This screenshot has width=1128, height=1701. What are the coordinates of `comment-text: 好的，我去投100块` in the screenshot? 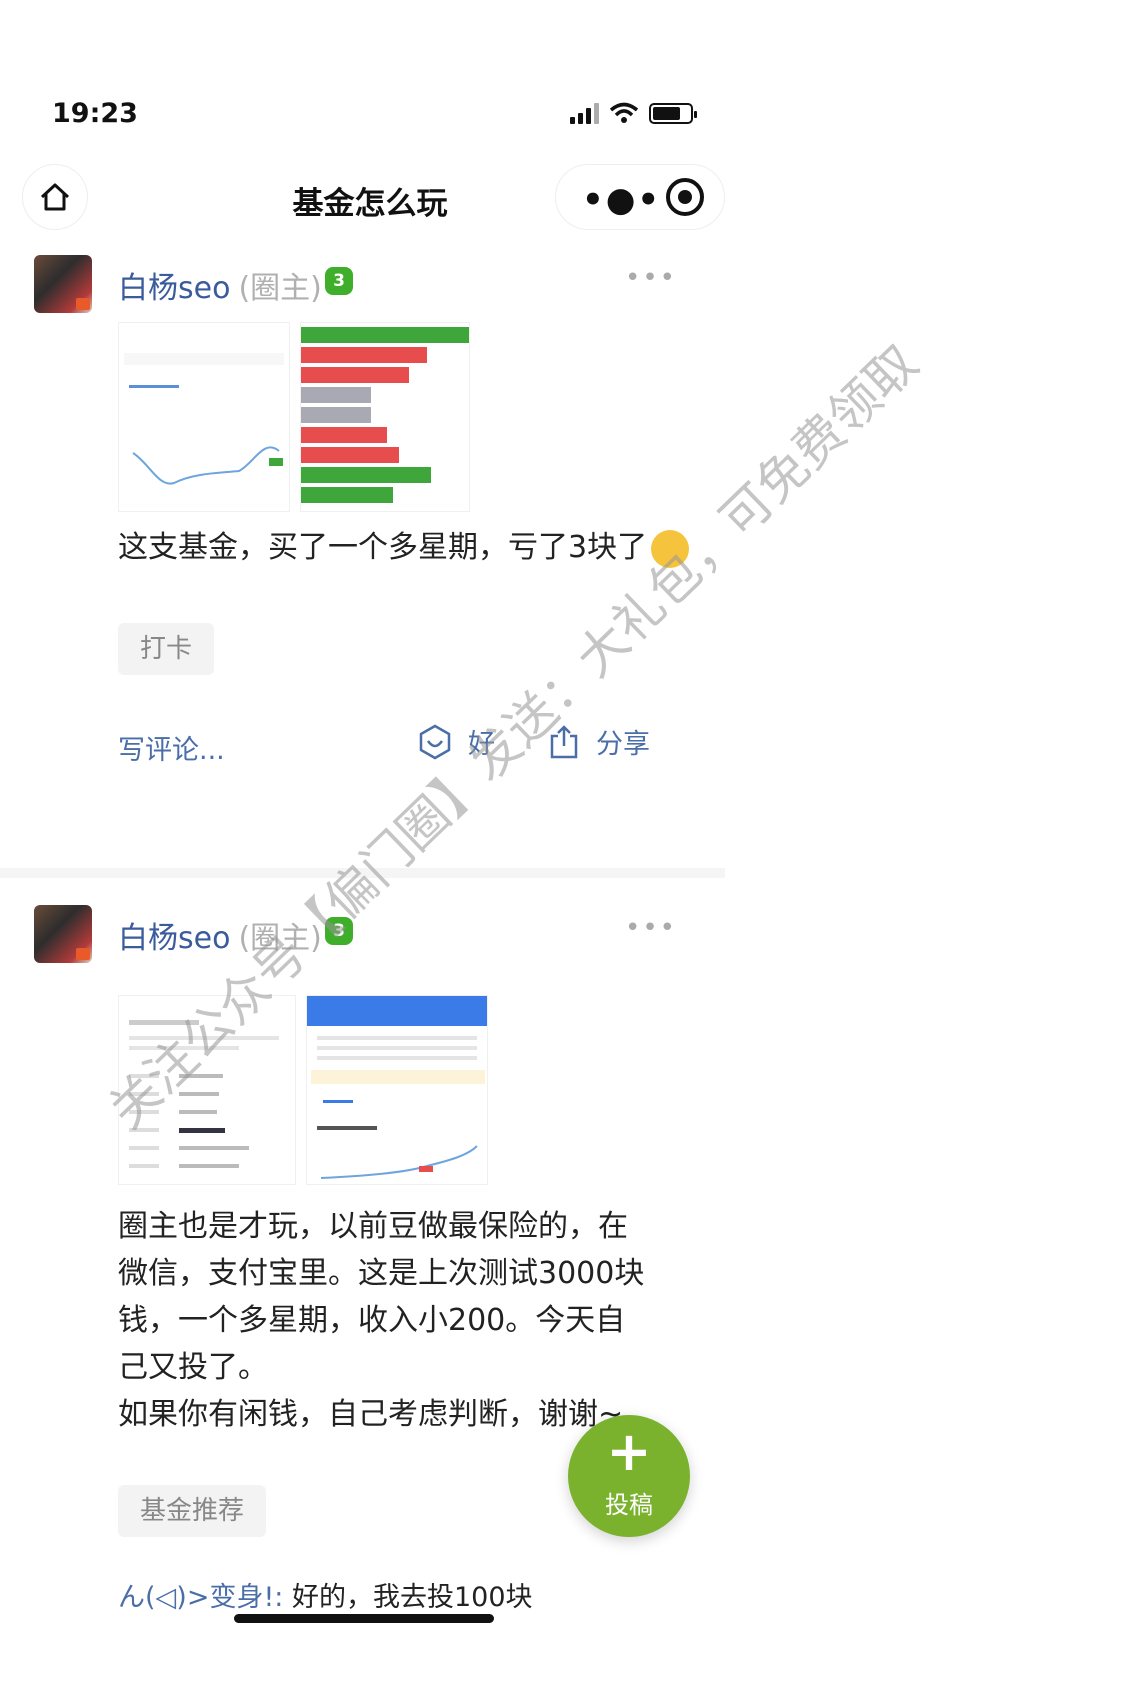 It's located at (412, 1597).